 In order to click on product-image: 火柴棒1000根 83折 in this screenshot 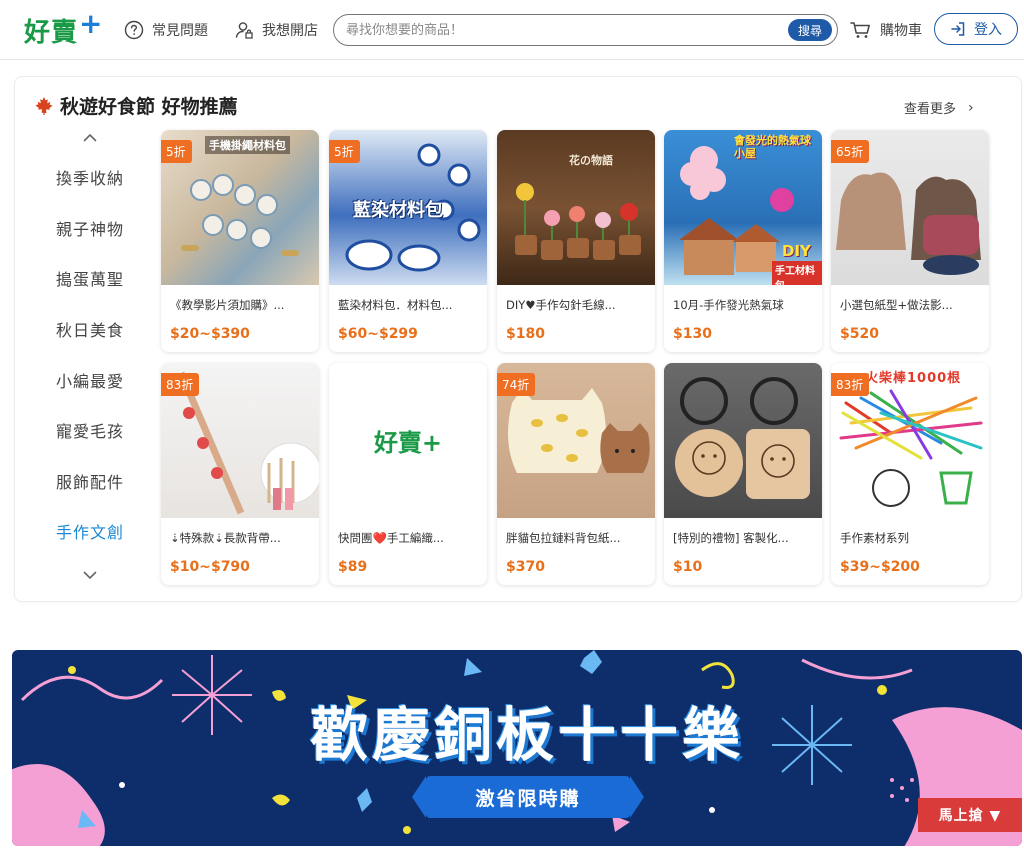, I will do `click(910, 440)`.